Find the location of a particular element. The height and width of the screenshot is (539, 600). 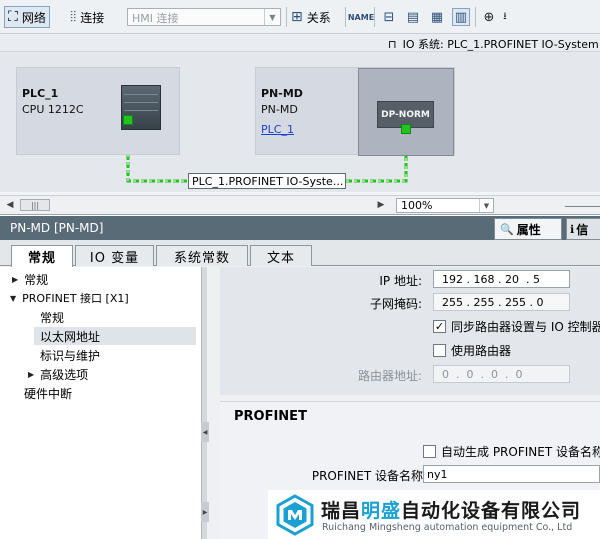

use-router-checkbox: 使用路由器 is located at coordinates (472, 350).